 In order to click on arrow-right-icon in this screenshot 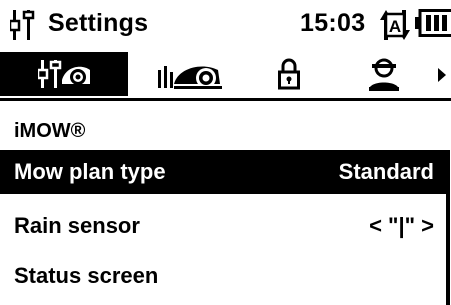, I will do `click(442, 75)`.